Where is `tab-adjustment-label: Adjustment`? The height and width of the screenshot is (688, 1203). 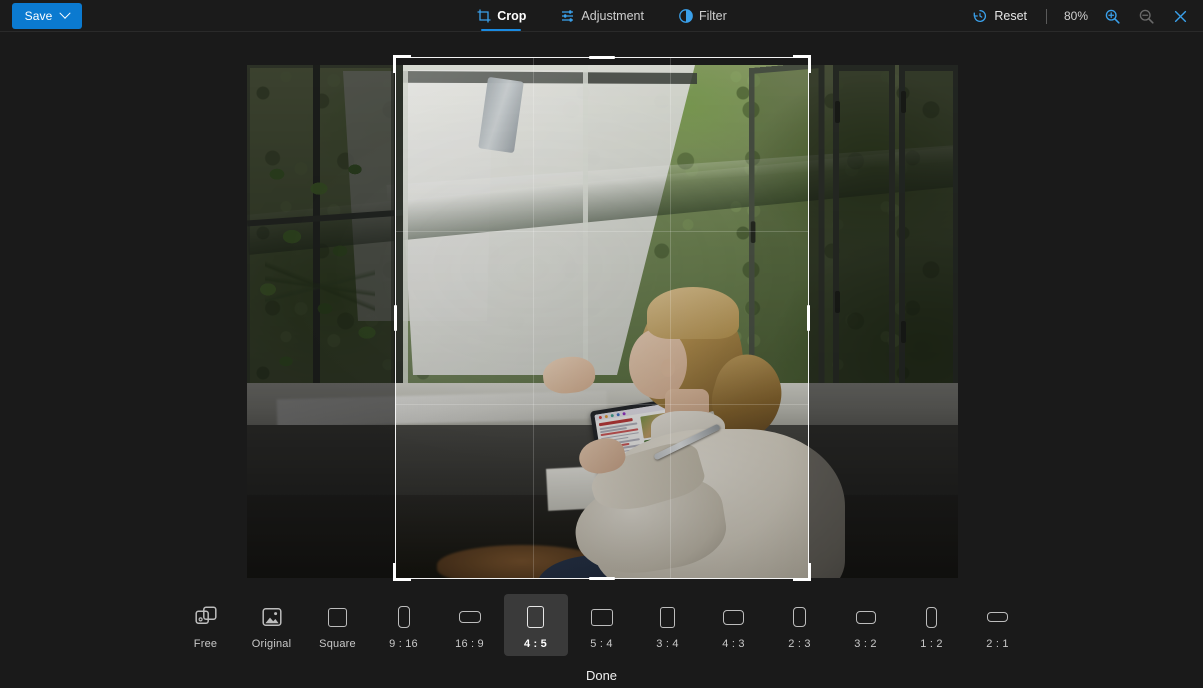
tab-adjustment-label: Adjustment is located at coordinates (612, 16).